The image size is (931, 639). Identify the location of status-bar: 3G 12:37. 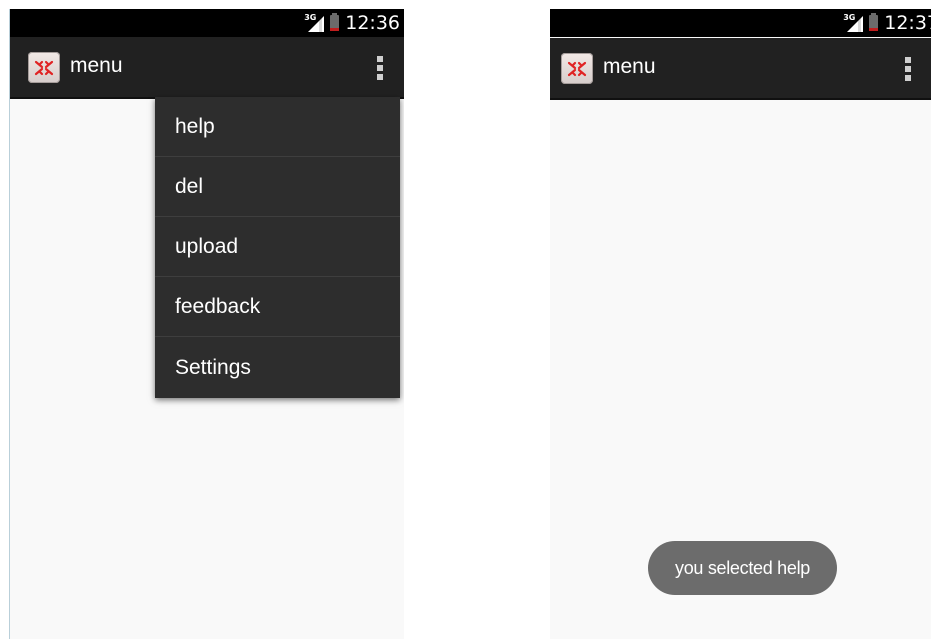
(740, 23).